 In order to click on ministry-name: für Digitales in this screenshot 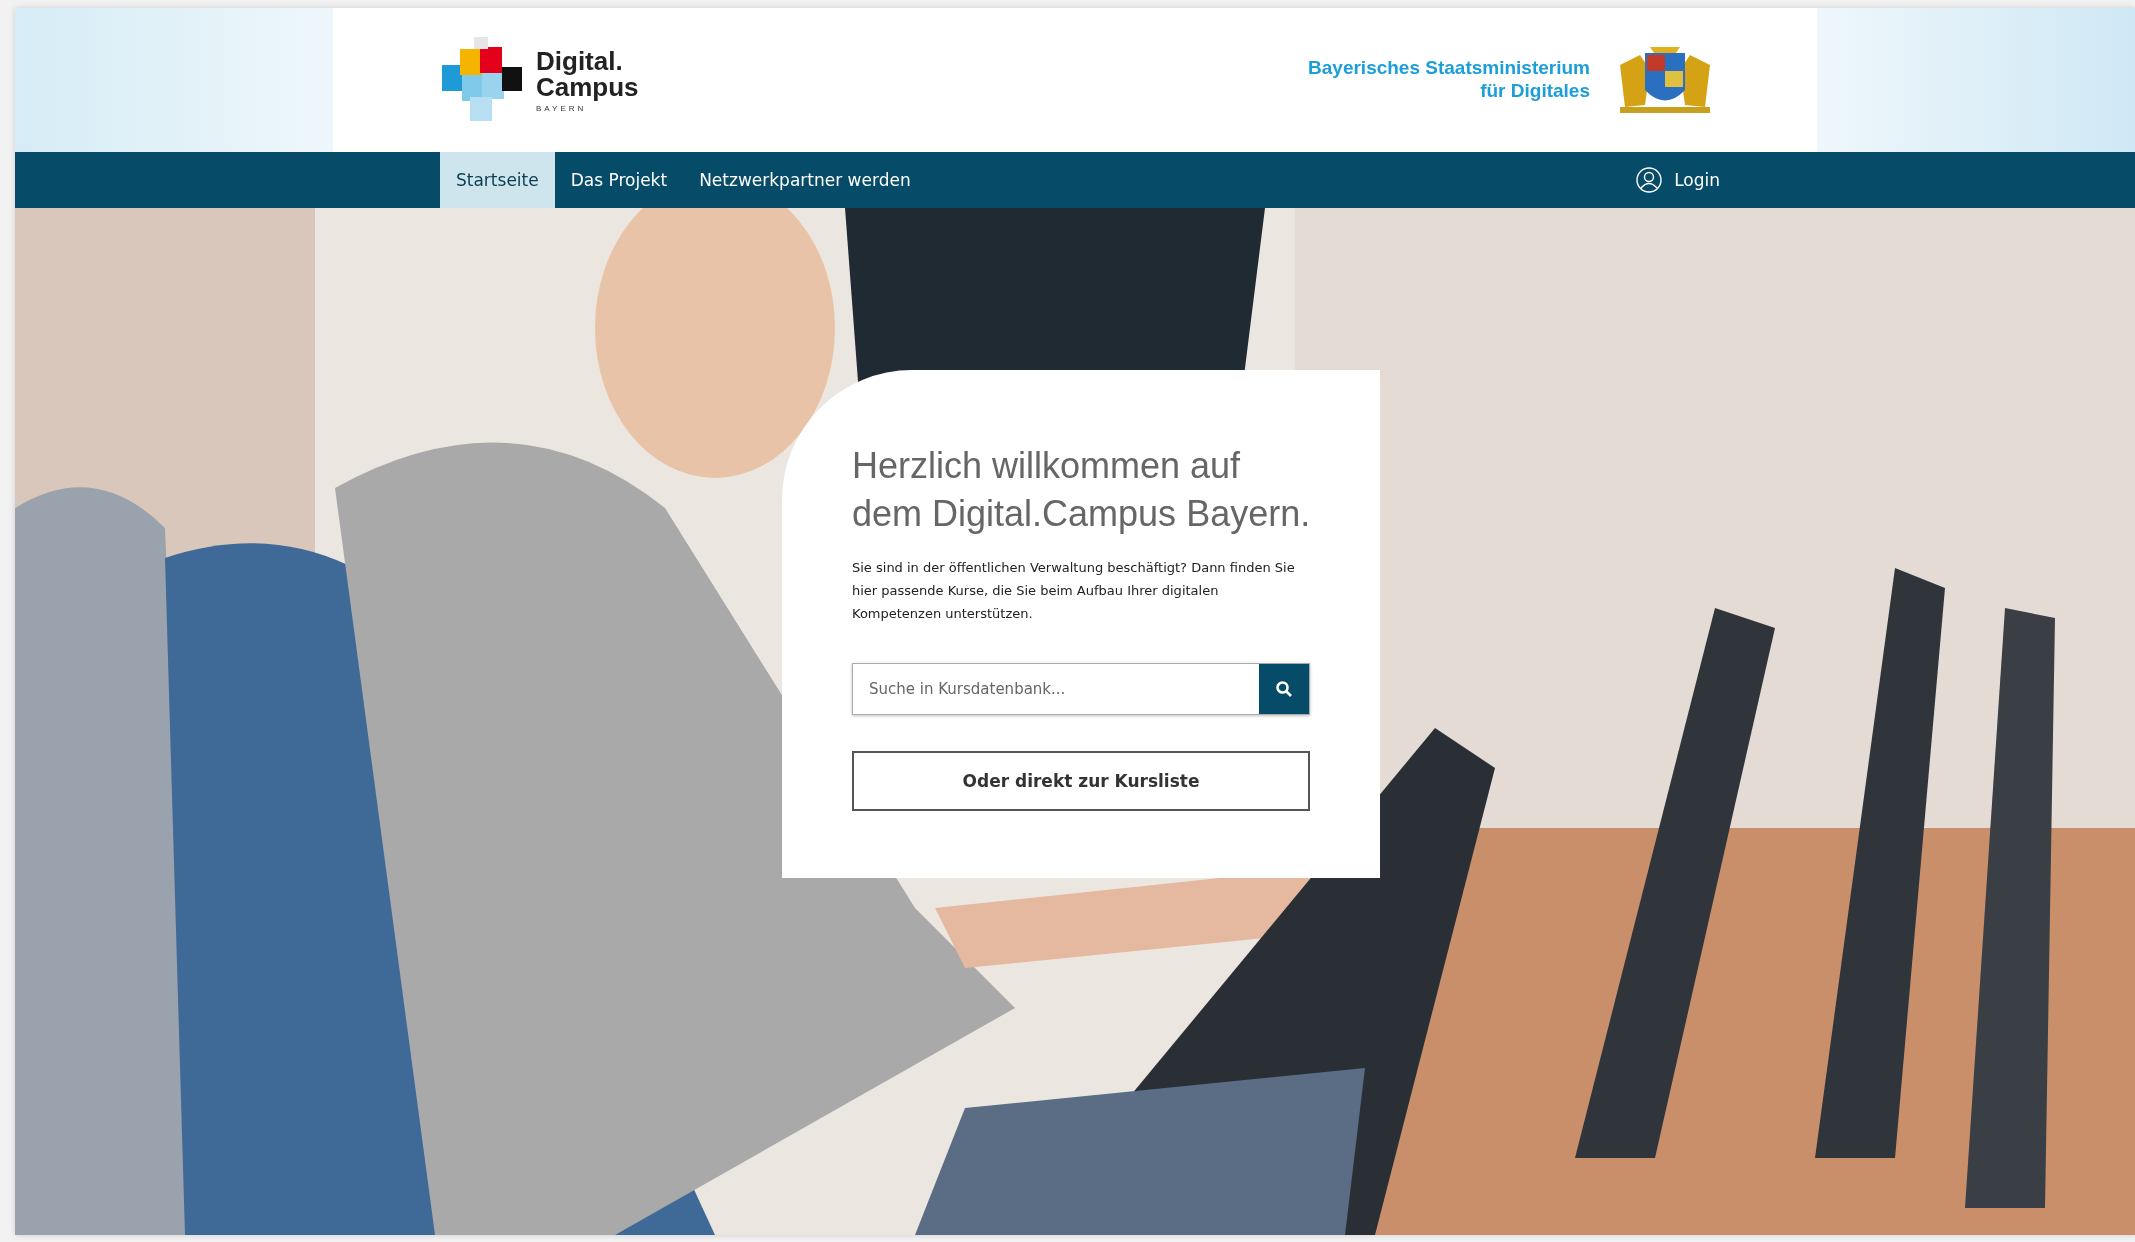, I will do `click(1535, 91)`.